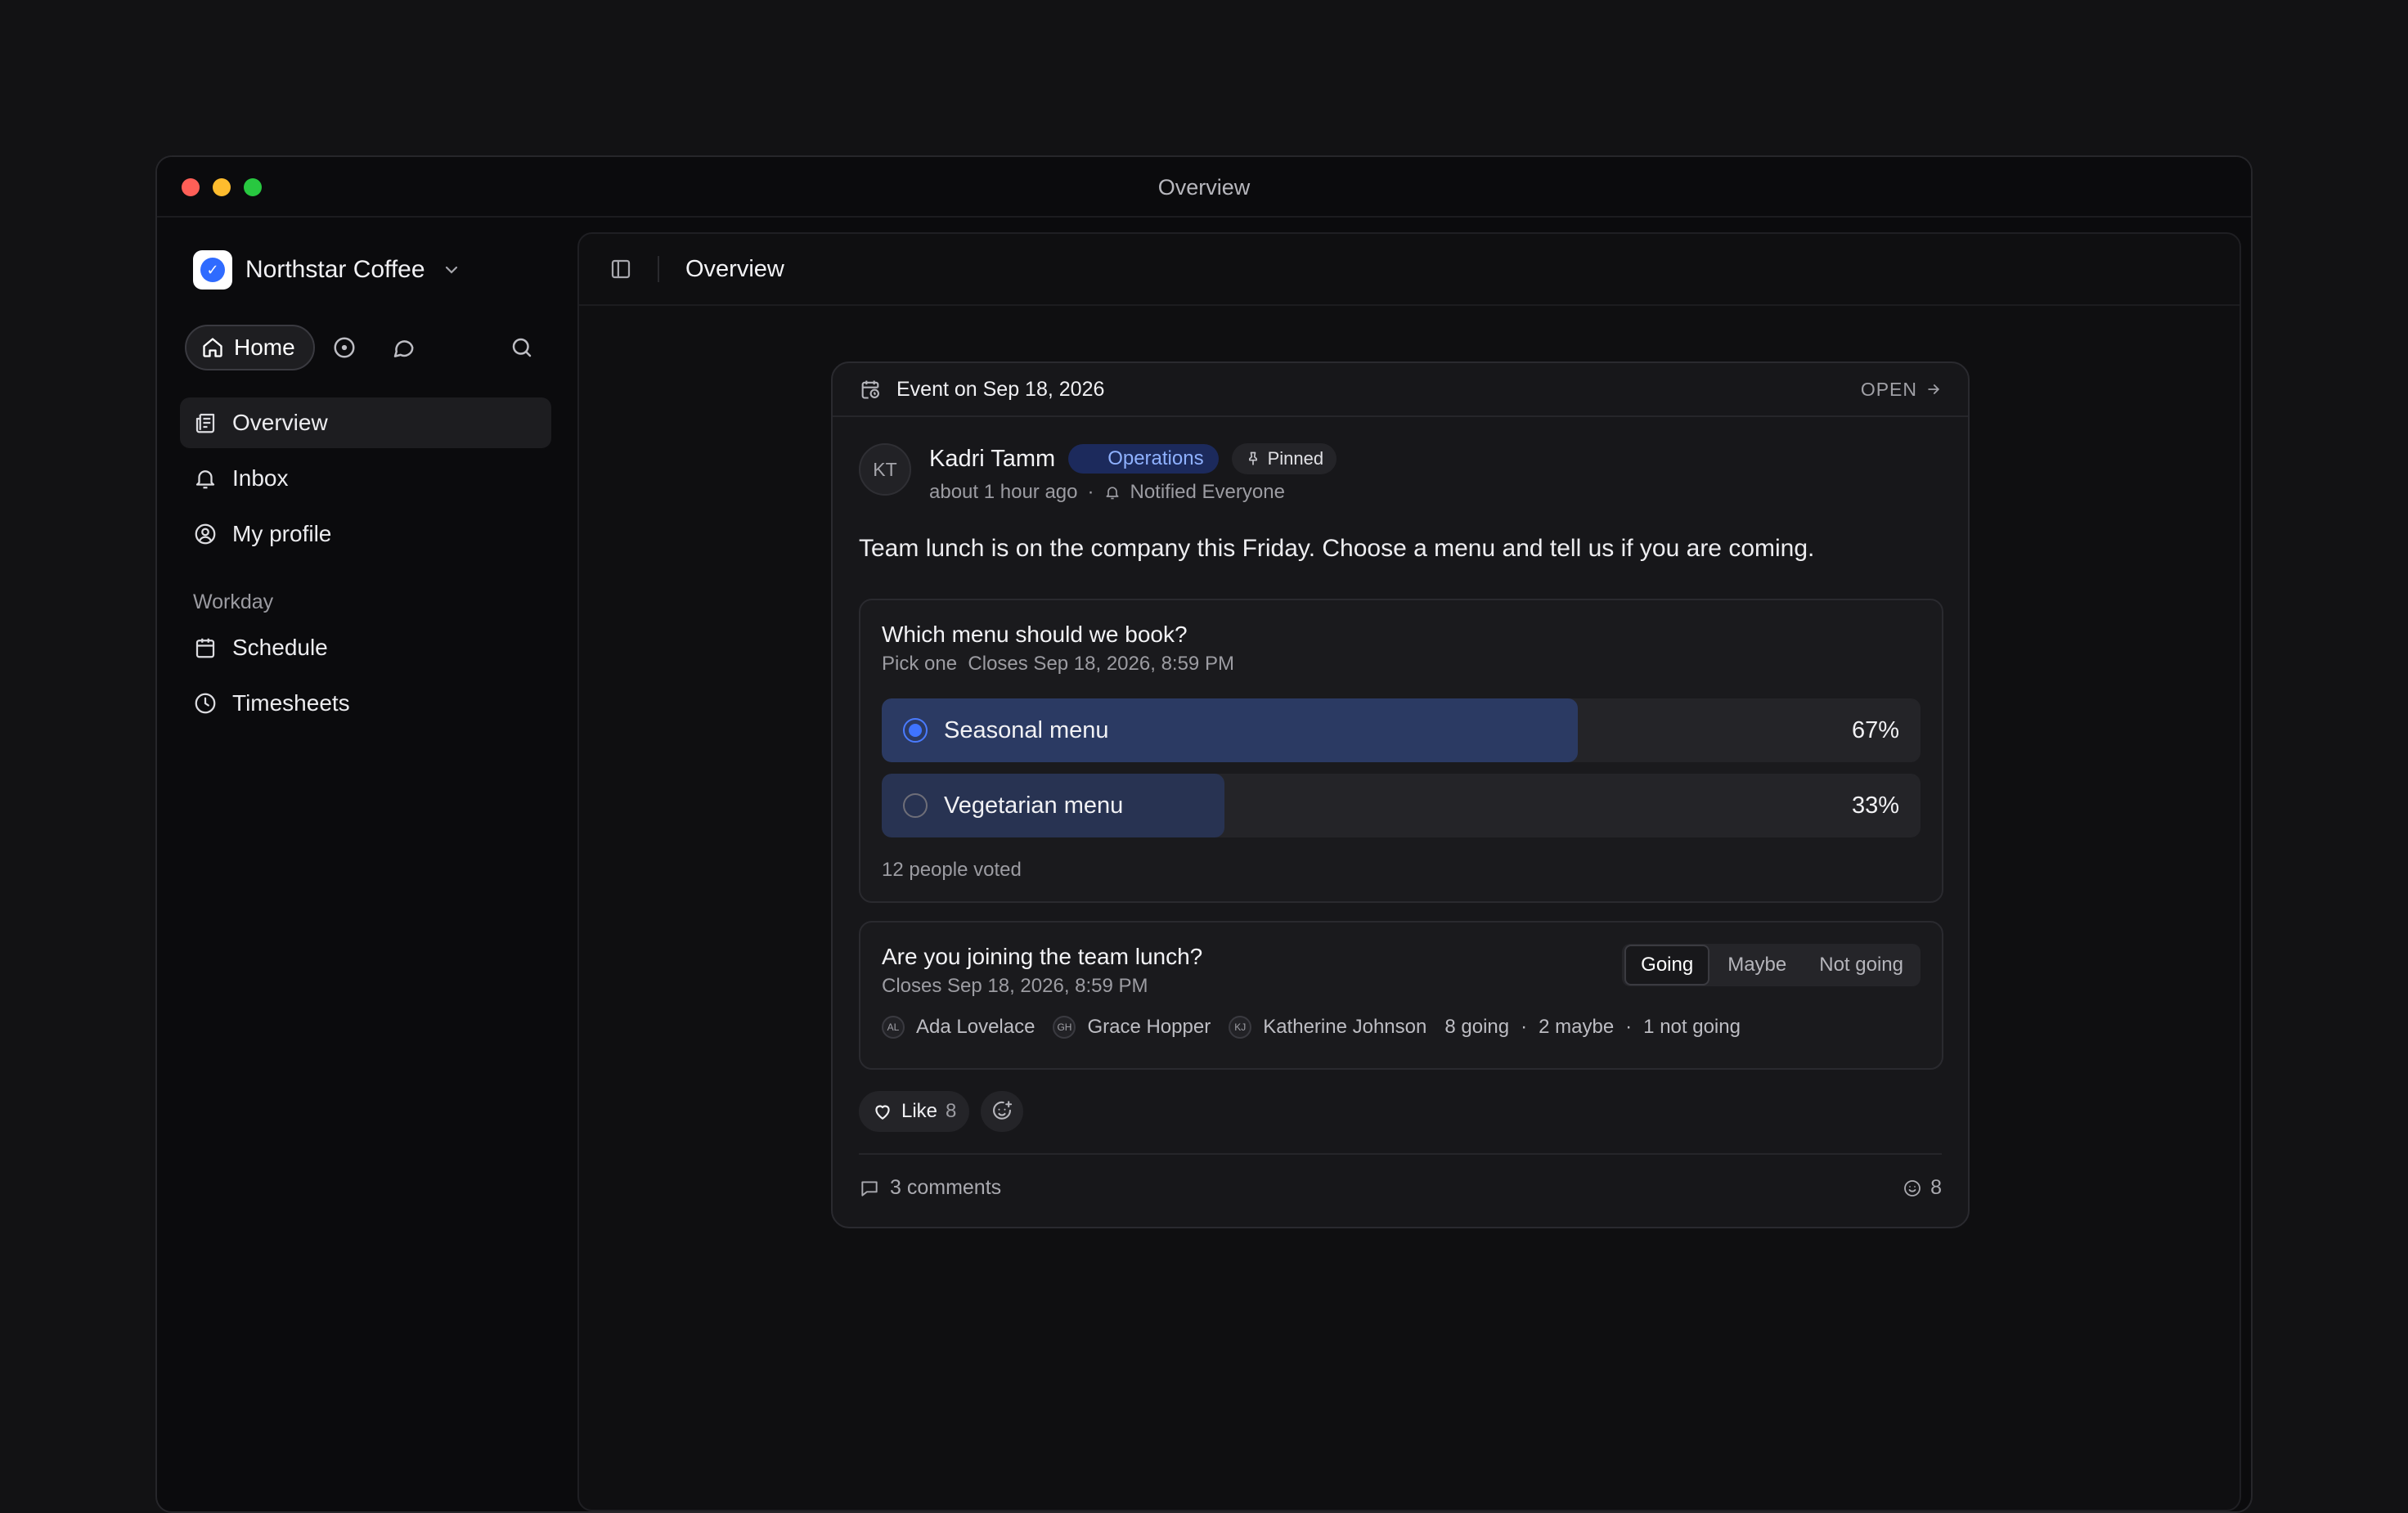 The image size is (2408, 1513). What do you see at coordinates (451, 270) in the screenshot?
I see `chevron-down-icon` at bounding box center [451, 270].